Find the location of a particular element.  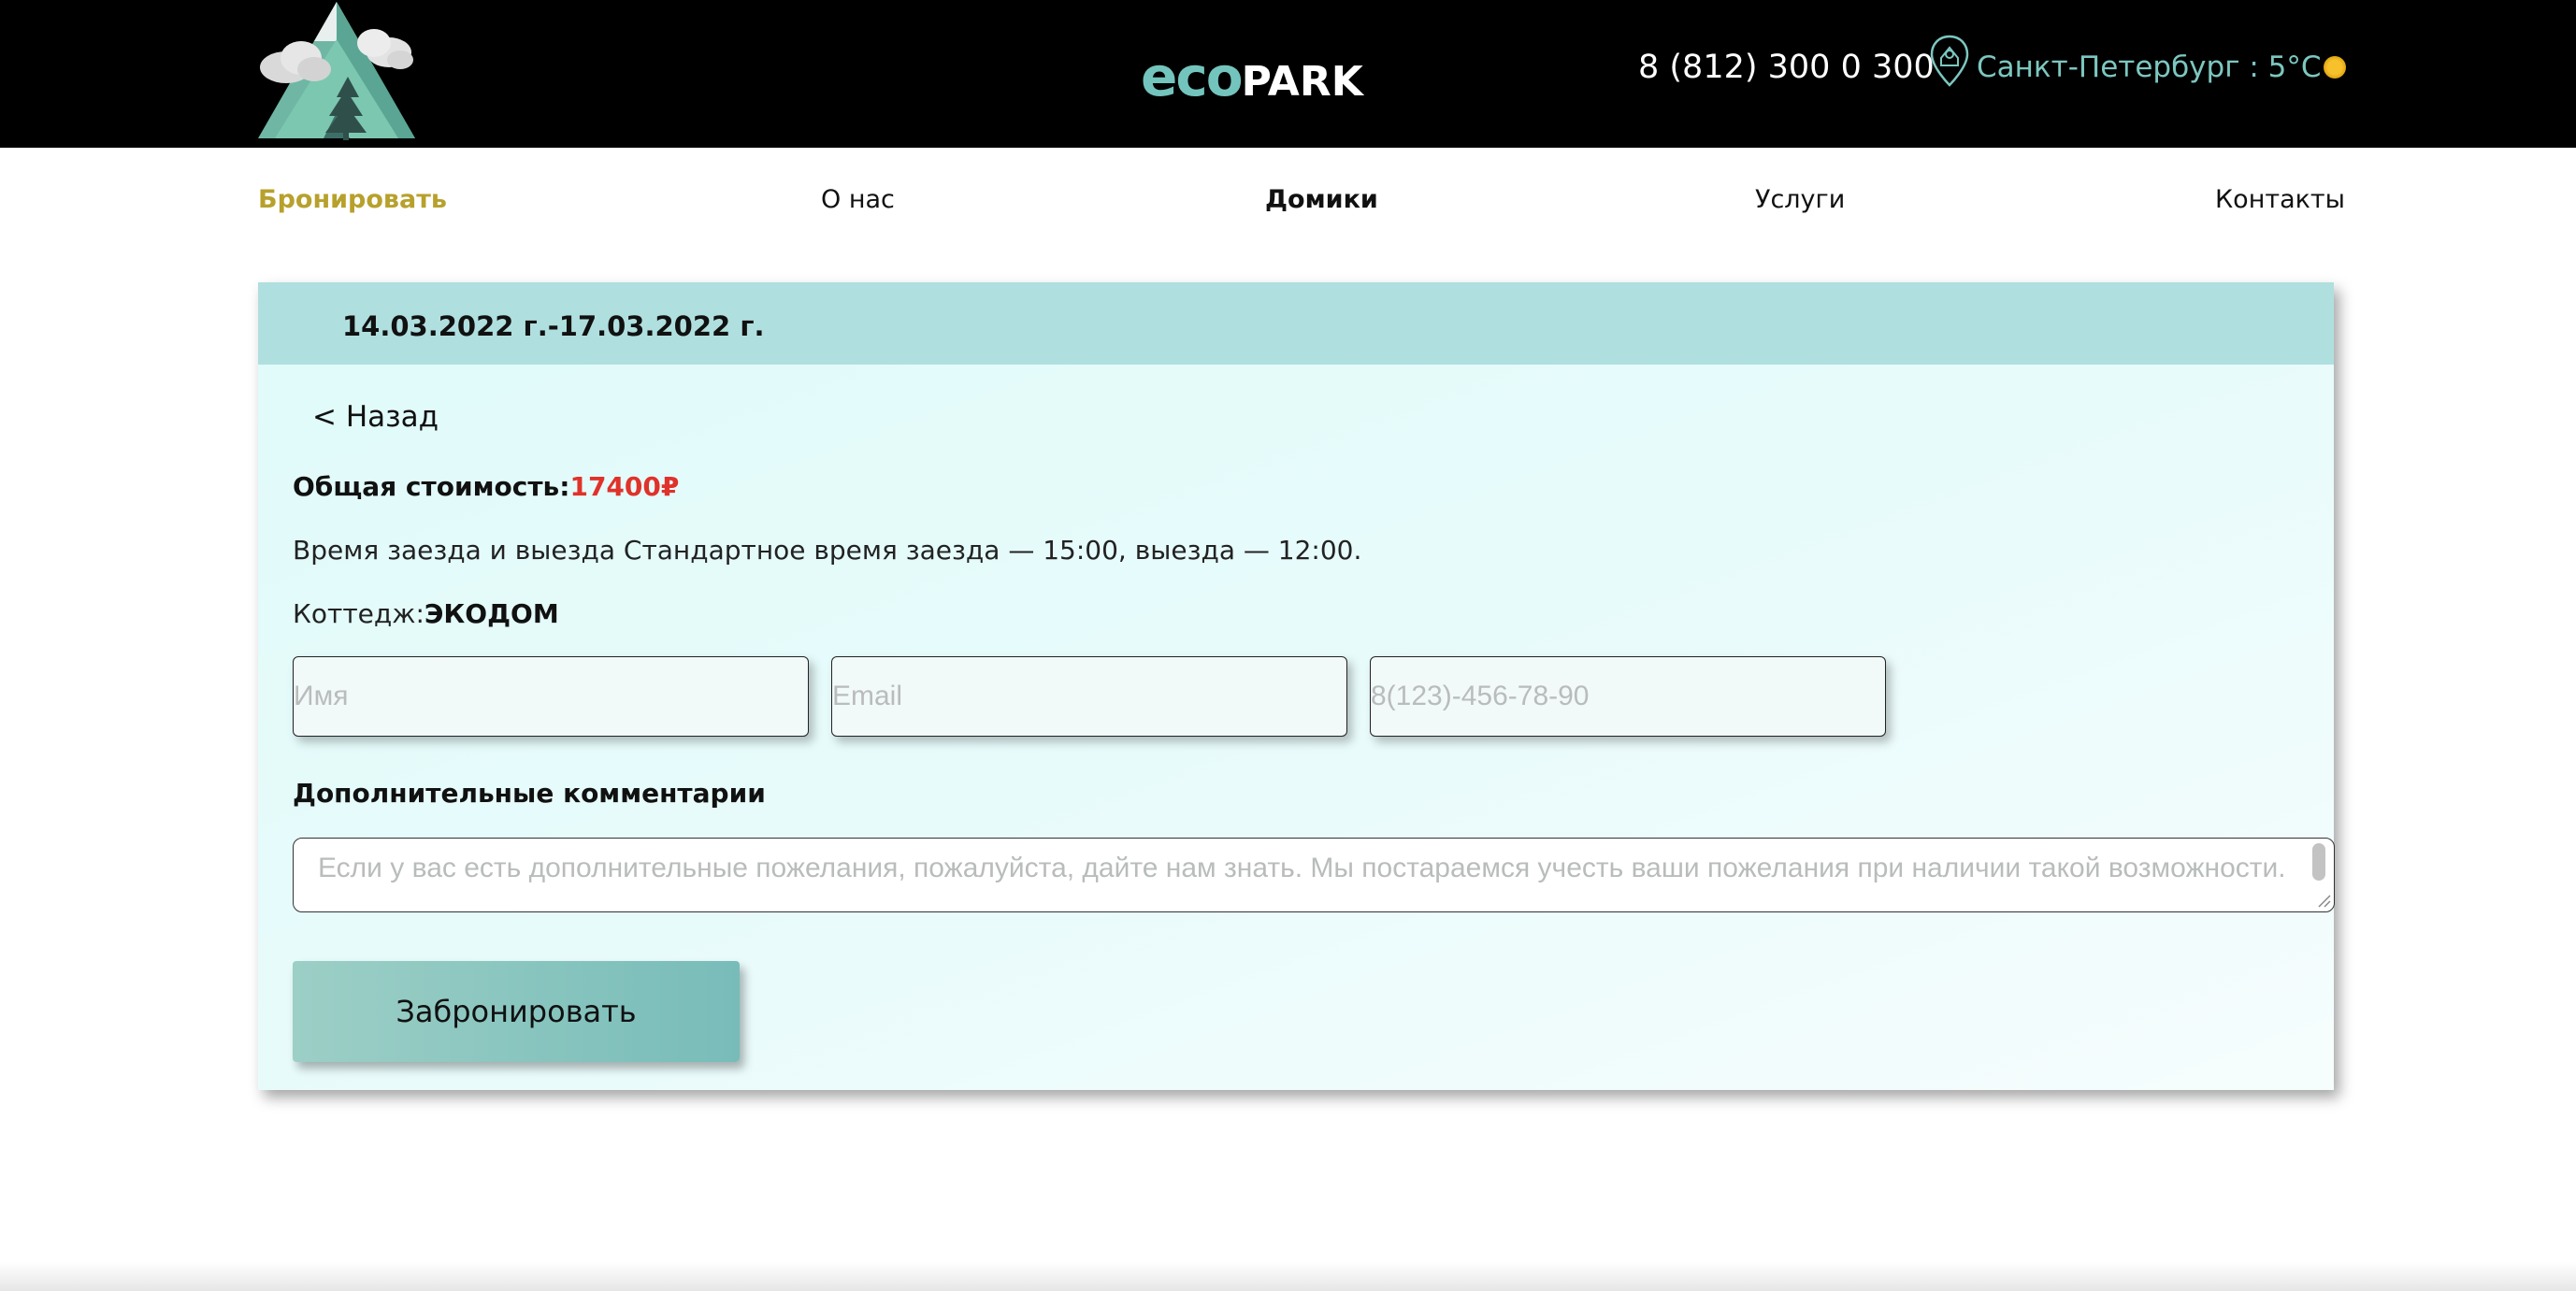

comments-textarea is located at coordinates (1314, 875).